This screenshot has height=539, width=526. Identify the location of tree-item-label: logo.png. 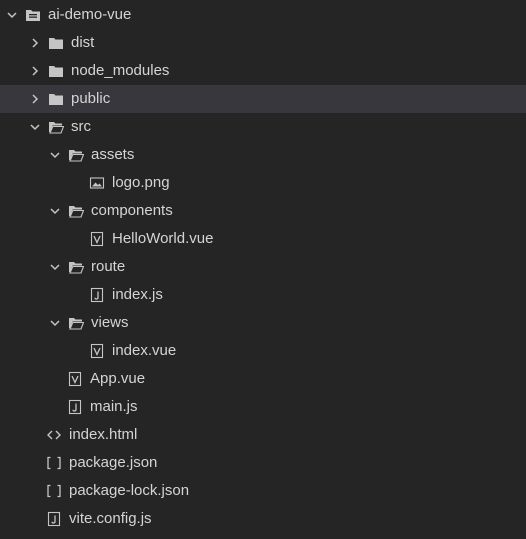
(141, 182).